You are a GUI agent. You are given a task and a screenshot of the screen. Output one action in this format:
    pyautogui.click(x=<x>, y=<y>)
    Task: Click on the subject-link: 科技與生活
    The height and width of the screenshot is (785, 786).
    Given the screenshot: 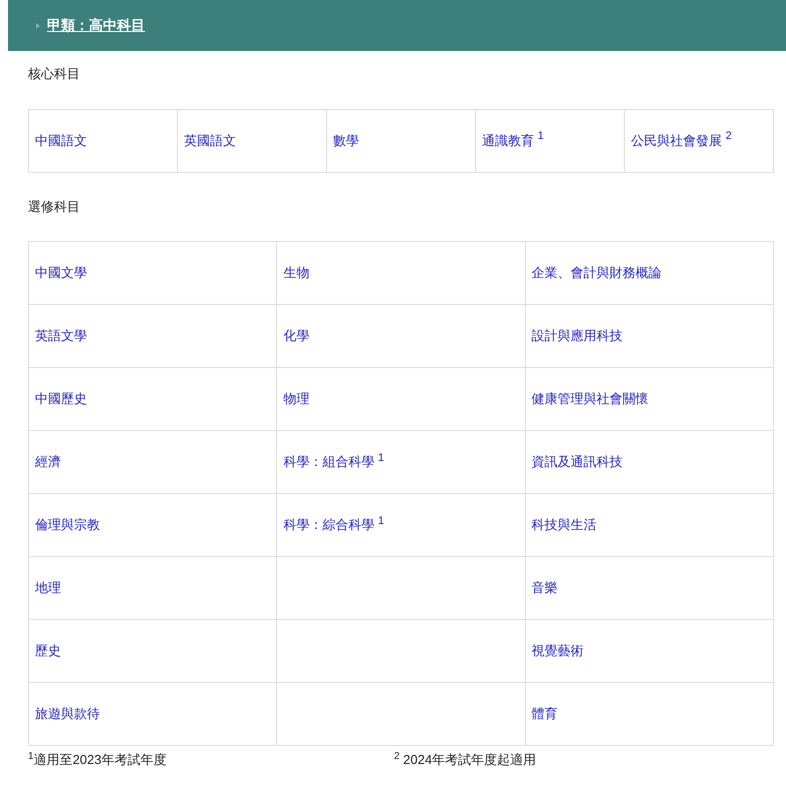 What is the action you would take?
    pyautogui.click(x=564, y=524)
    